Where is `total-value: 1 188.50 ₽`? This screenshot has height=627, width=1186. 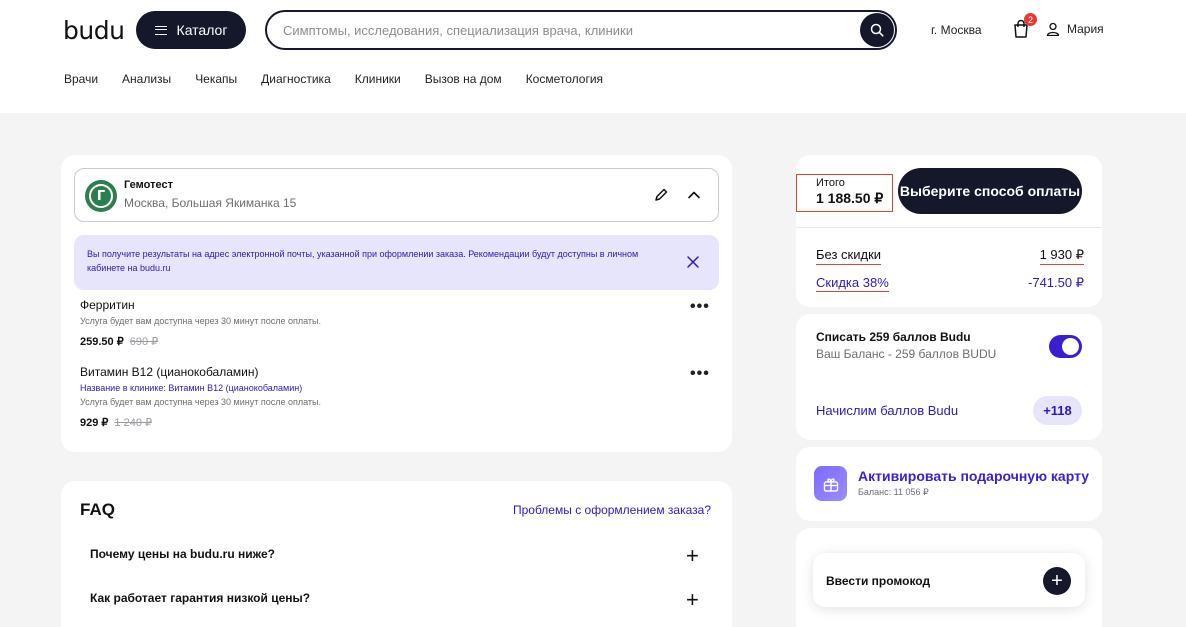
total-value: 1 188.50 ₽ is located at coordinates (850, 198).